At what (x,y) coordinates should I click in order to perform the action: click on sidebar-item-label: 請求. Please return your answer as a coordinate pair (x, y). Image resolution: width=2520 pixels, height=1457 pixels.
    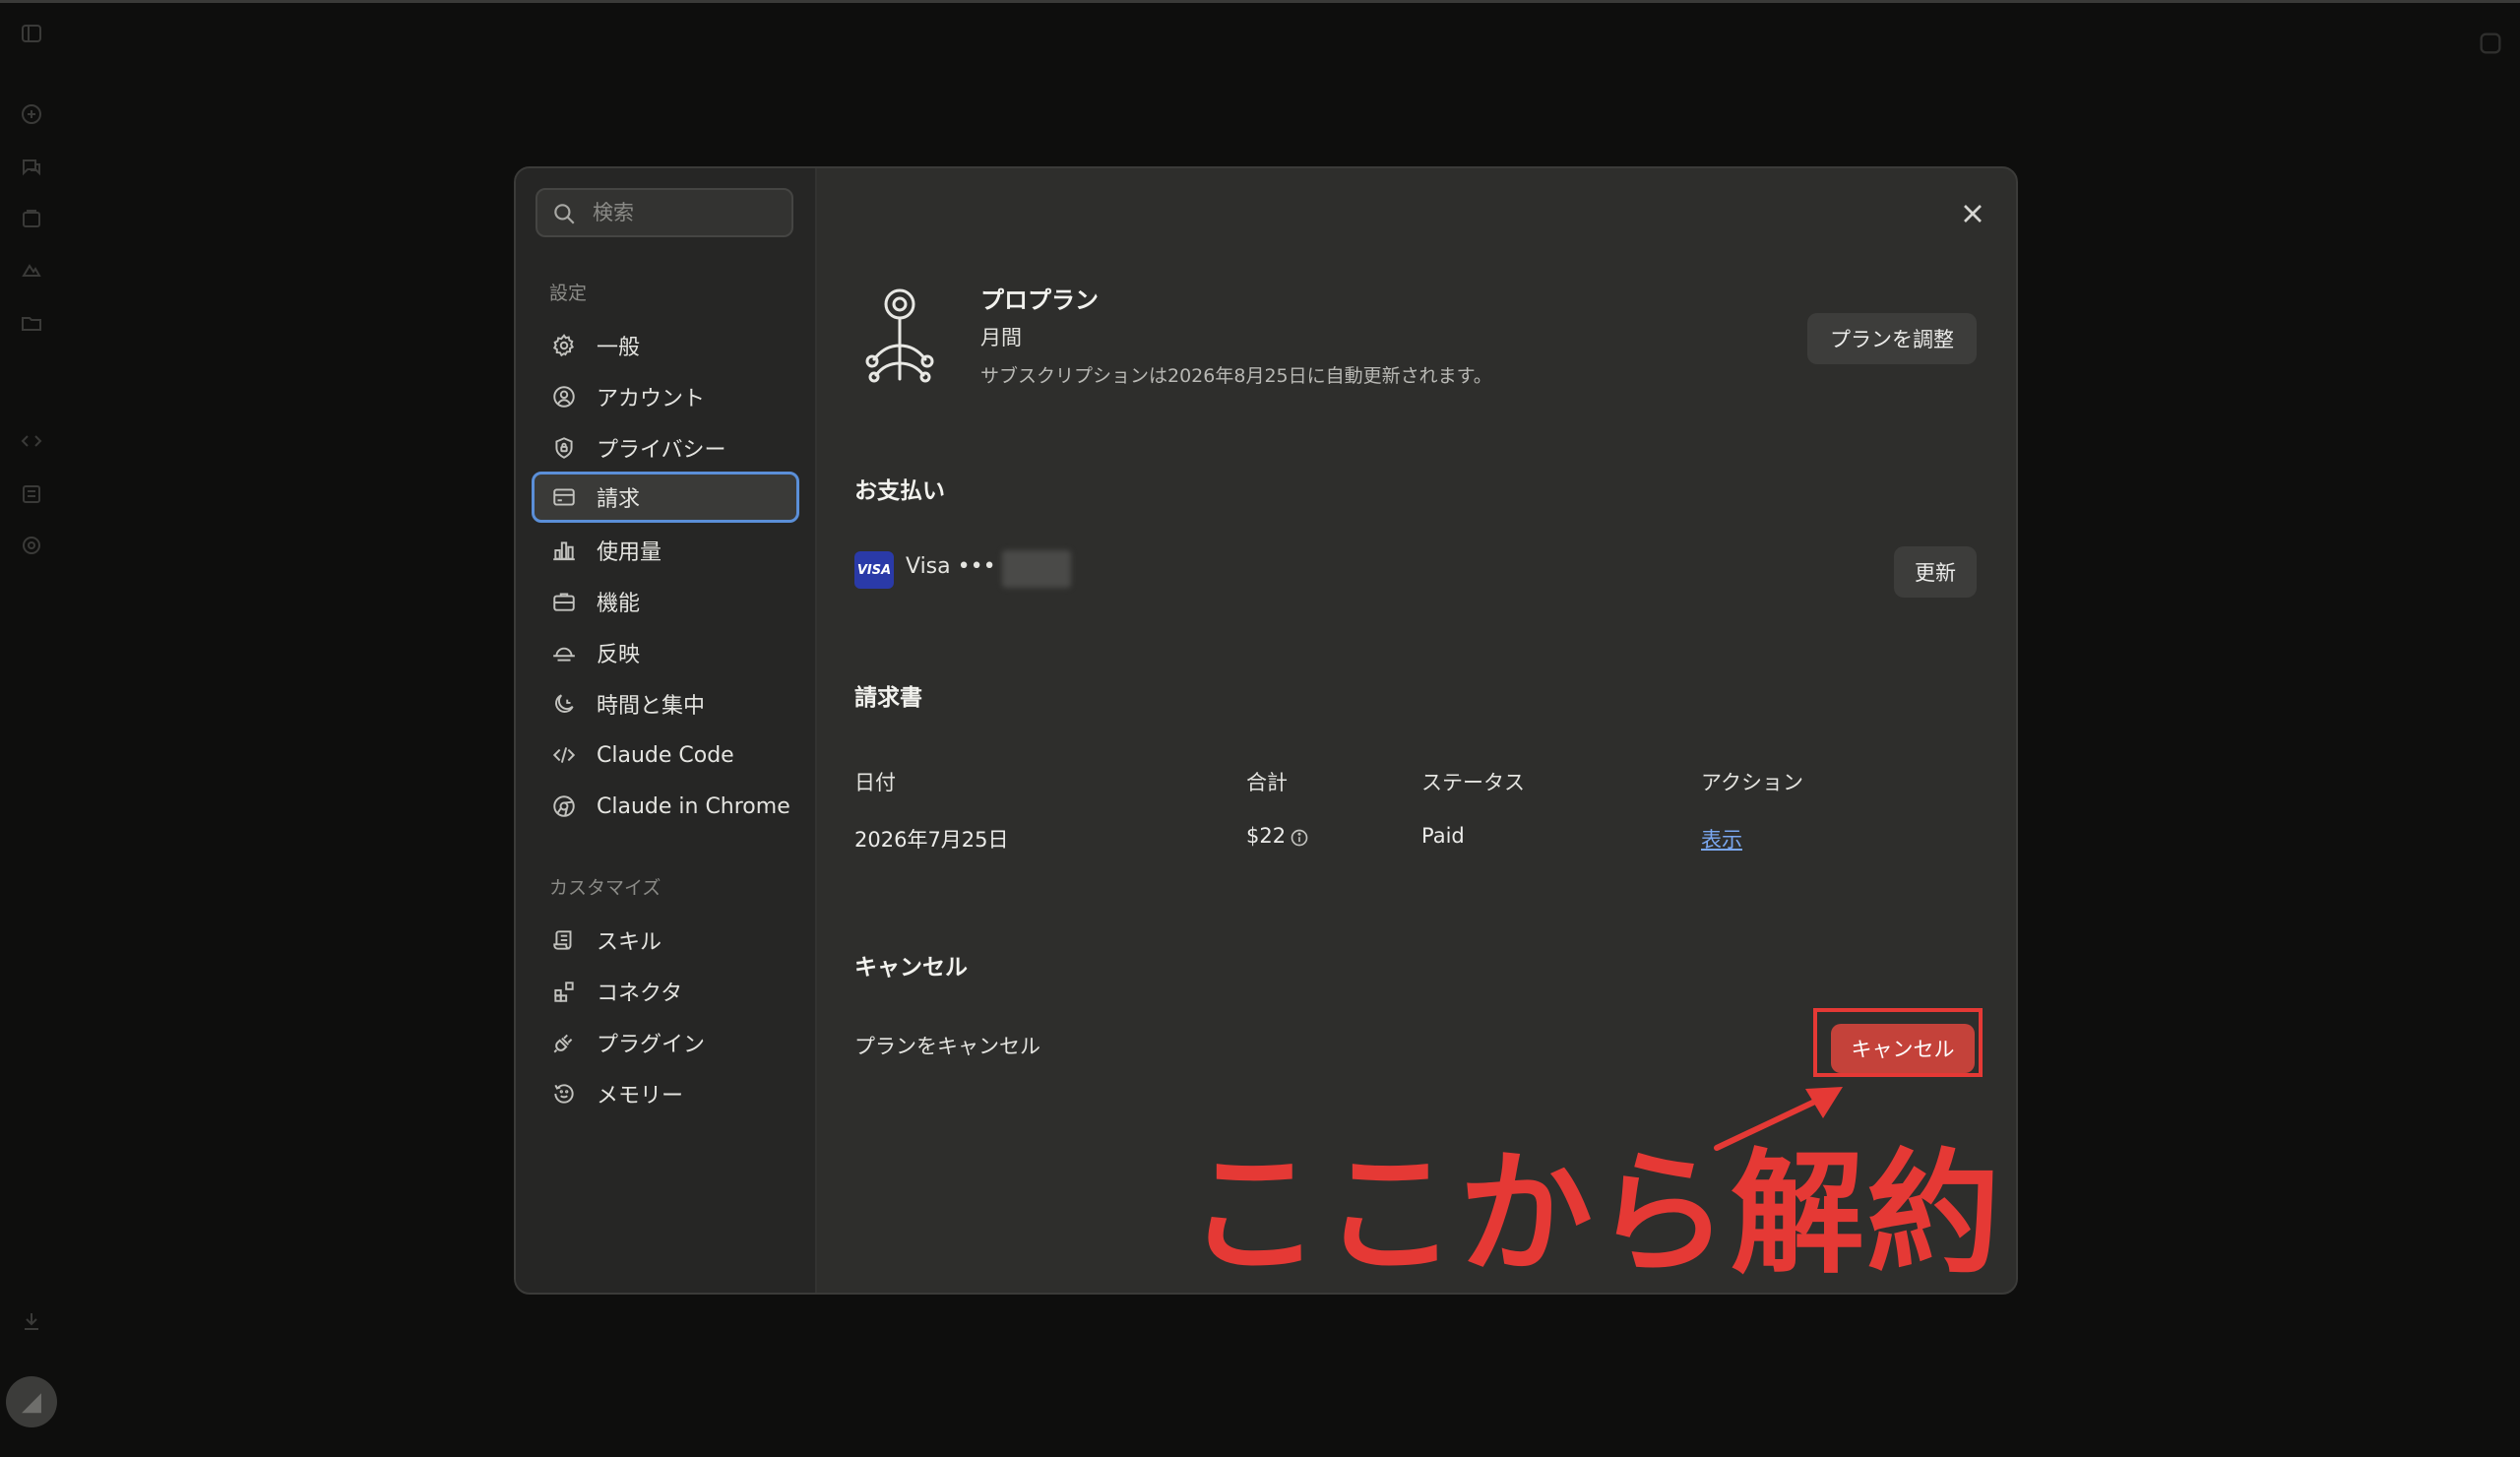
    Looking at the image, I should click on (619, 499).